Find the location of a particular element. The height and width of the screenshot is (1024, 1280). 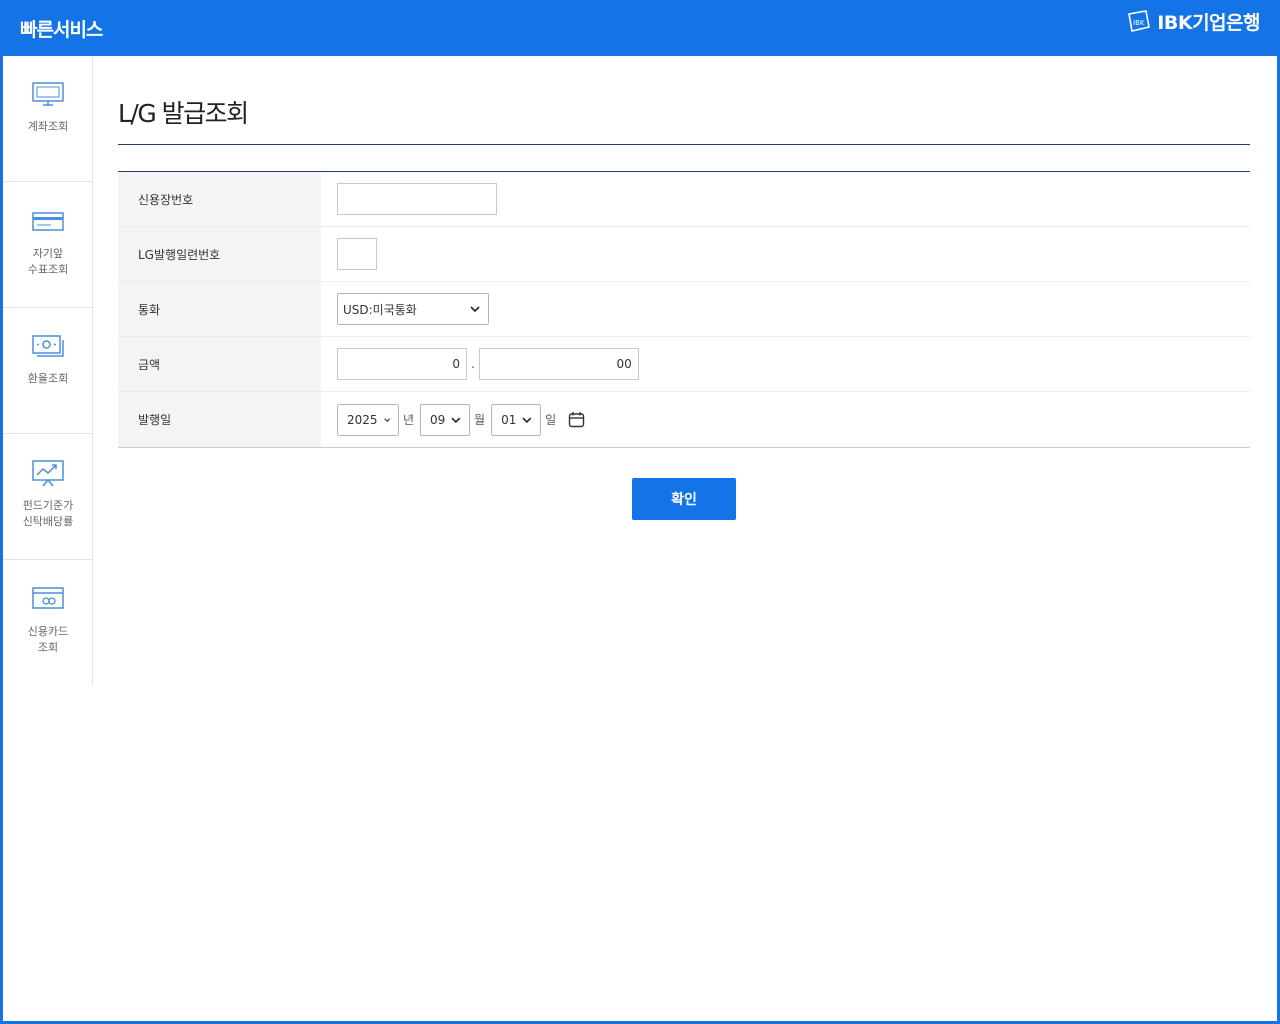

header: 빠른서비스 IBK IBK기업은행 is located at coordinates (640, 28).